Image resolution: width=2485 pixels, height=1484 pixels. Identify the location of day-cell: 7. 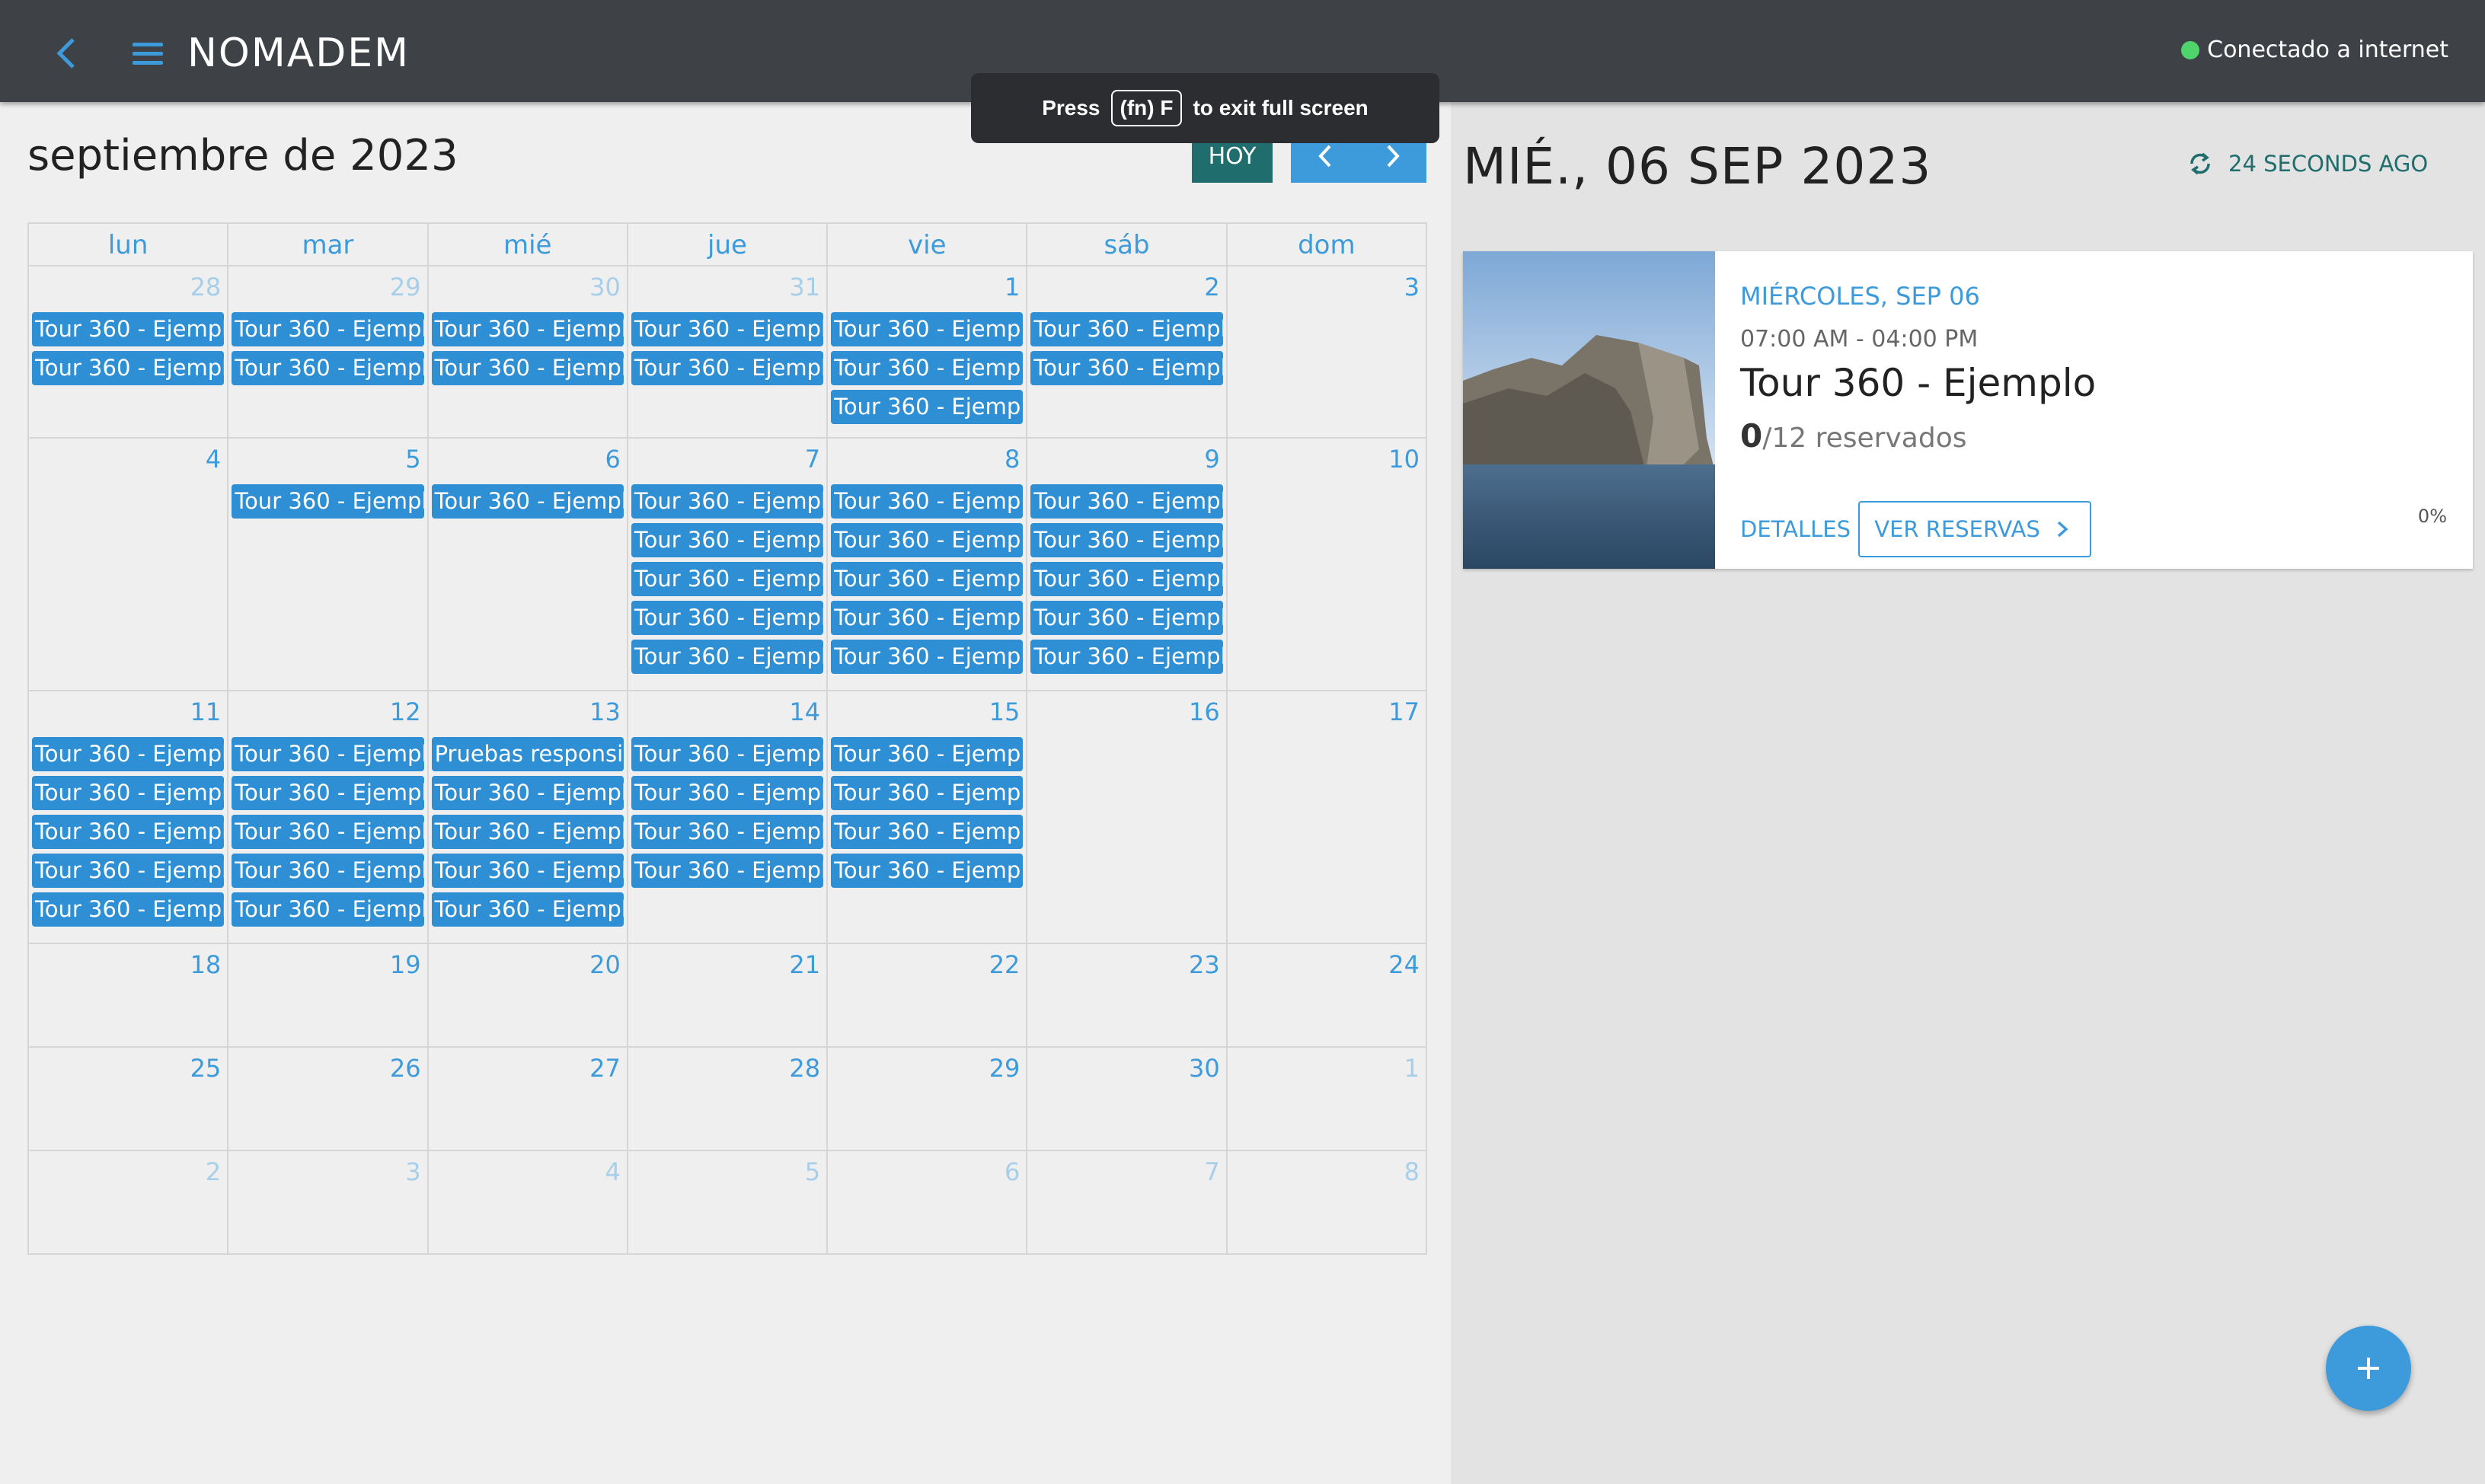
(1127, 1203).